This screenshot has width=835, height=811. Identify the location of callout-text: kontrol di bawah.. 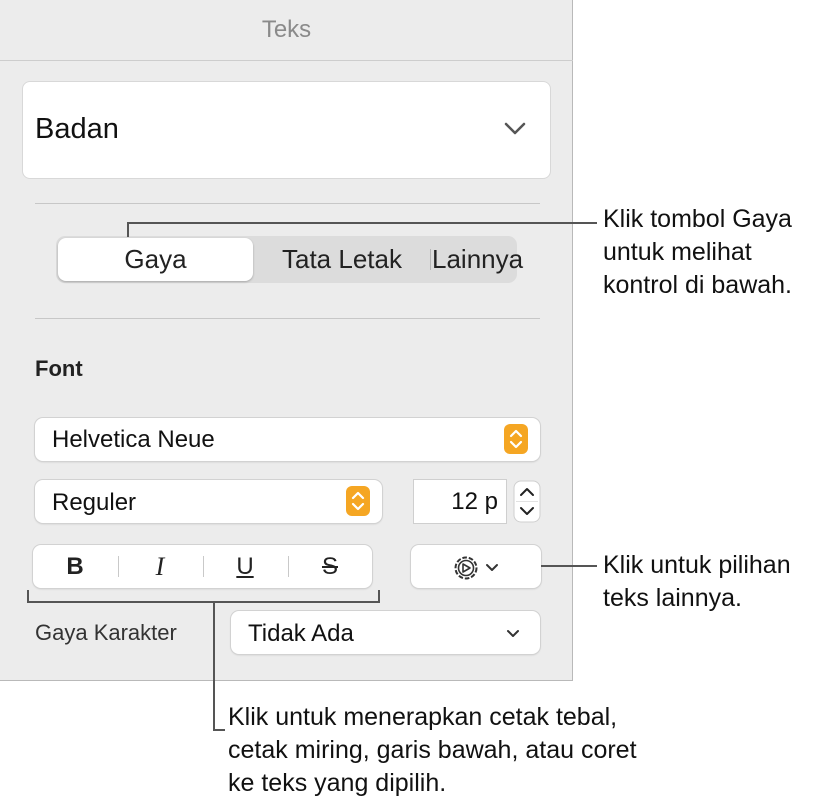
(698, 285).